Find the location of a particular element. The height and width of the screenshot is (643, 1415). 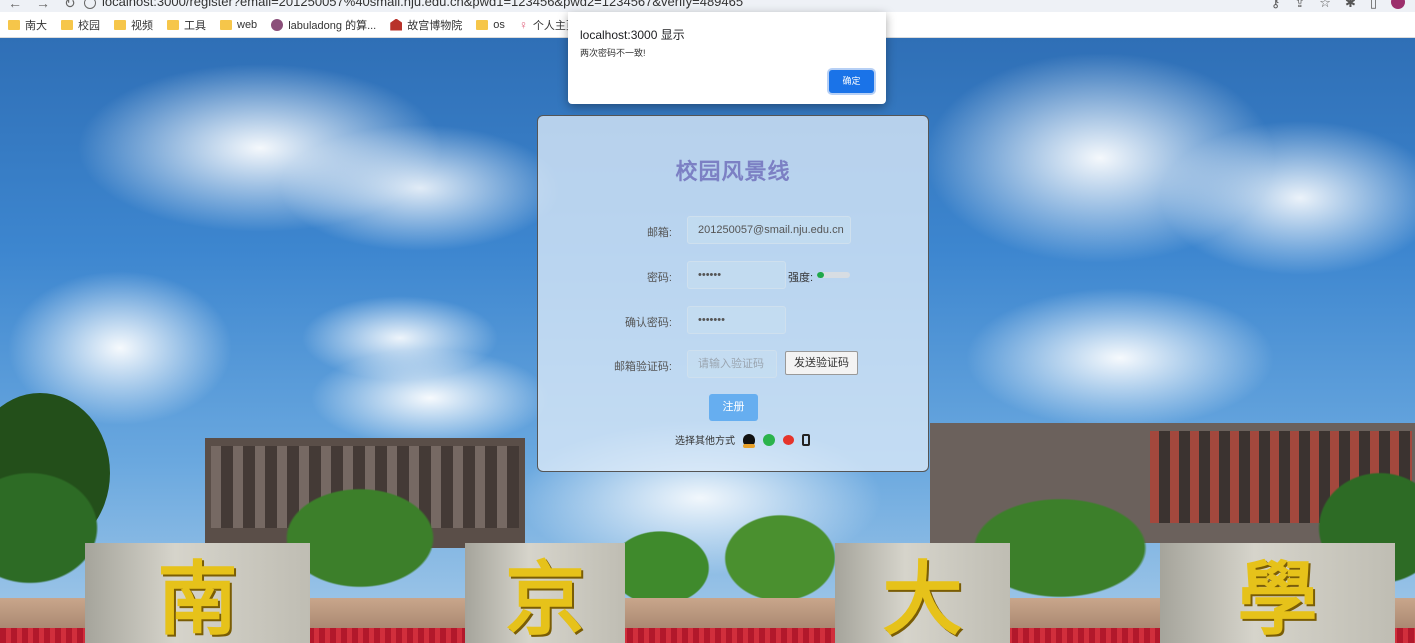

other-methods-label: 选择其他方式 is located at coordinates (705, 441).